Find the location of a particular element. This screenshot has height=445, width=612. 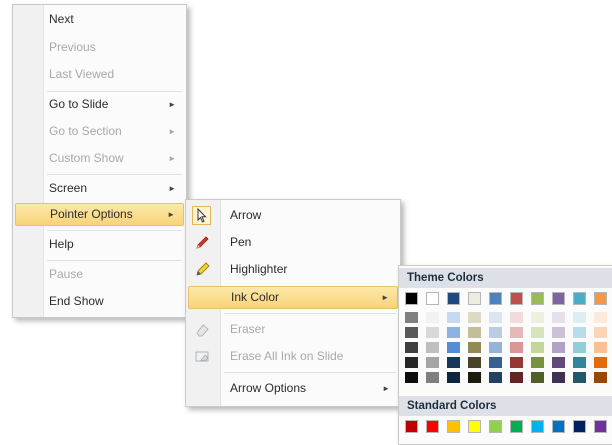

menu-item-screen: Screen ► is located at coordinates (99, 188).